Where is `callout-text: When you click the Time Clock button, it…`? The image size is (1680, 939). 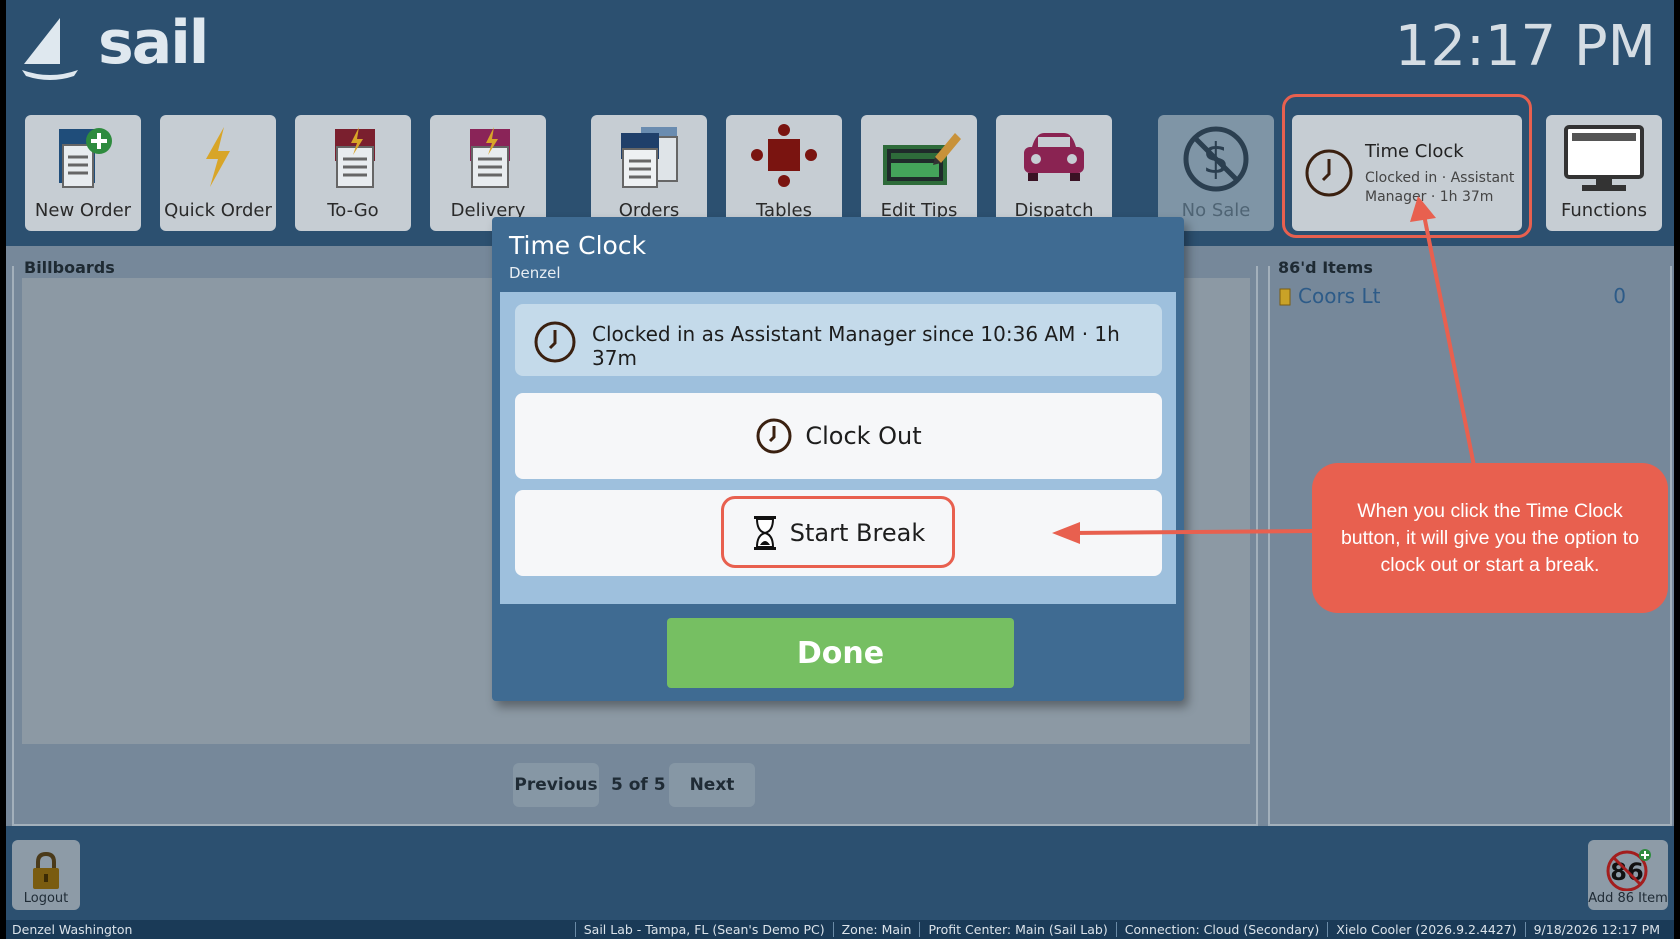 callout-text: When you click the Time Clock button, it… is located at coordinates (1490, 537).